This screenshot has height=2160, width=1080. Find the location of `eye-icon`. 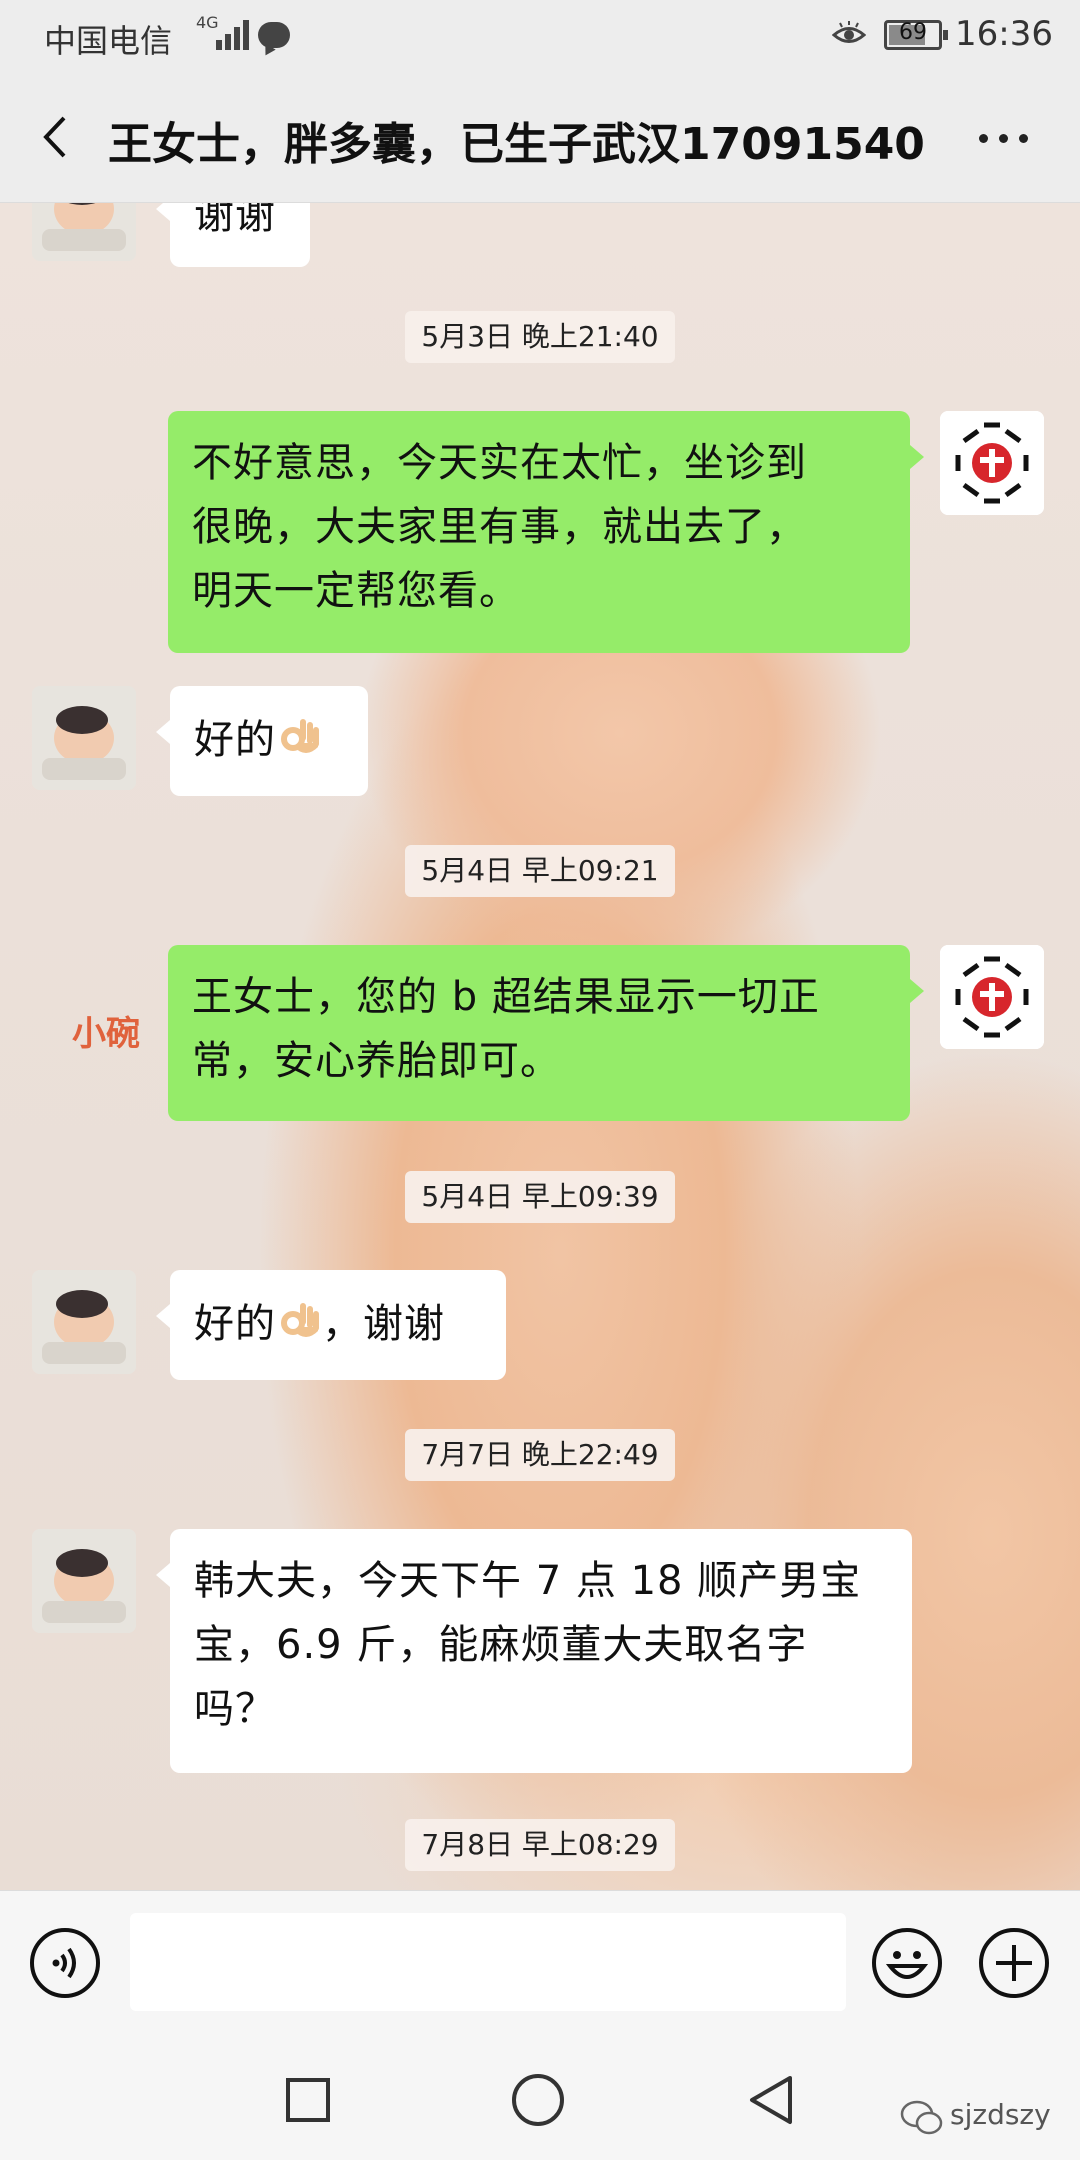

eye-icon is located at coordinates (849, 32).